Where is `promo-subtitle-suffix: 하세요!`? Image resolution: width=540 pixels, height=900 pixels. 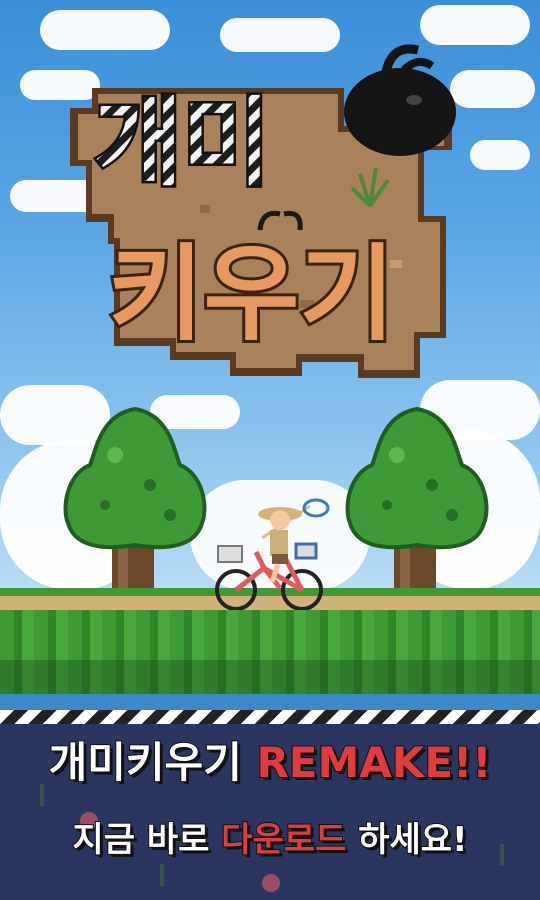
promo-subtitle-suffix: 하세요! is located at coordinates (412, 840).